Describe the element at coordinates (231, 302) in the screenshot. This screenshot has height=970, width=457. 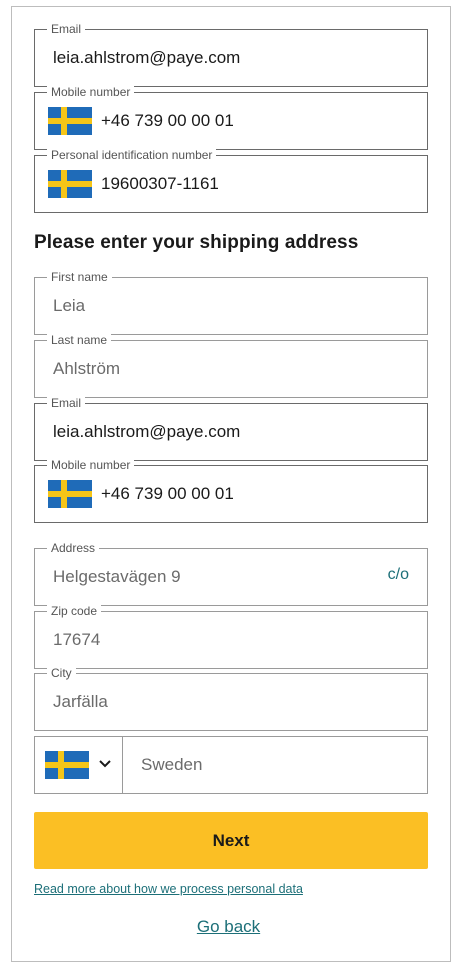
I see `first-name-field: First name Leia` at that location.